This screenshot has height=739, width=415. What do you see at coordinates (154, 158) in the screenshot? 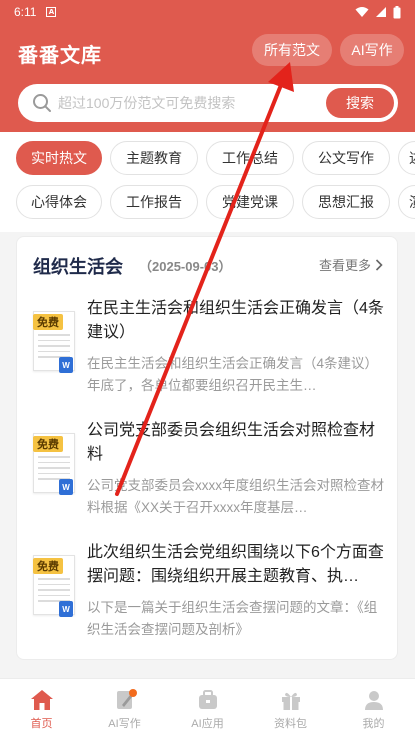
I see `chip-theme-education: 主题教育` at bounding box center [154, 158].